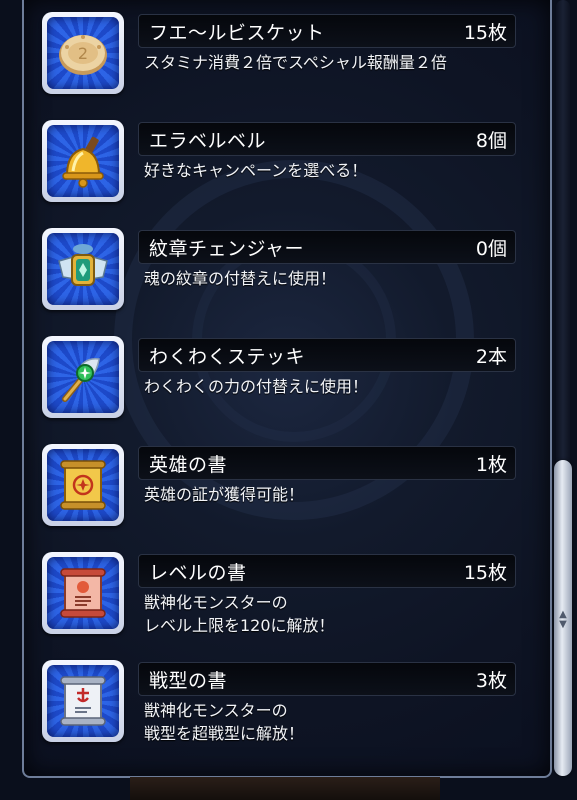 This screenshot has height=800, width=577. I want to click on item-icon-frame: 2, so click(83, 53).